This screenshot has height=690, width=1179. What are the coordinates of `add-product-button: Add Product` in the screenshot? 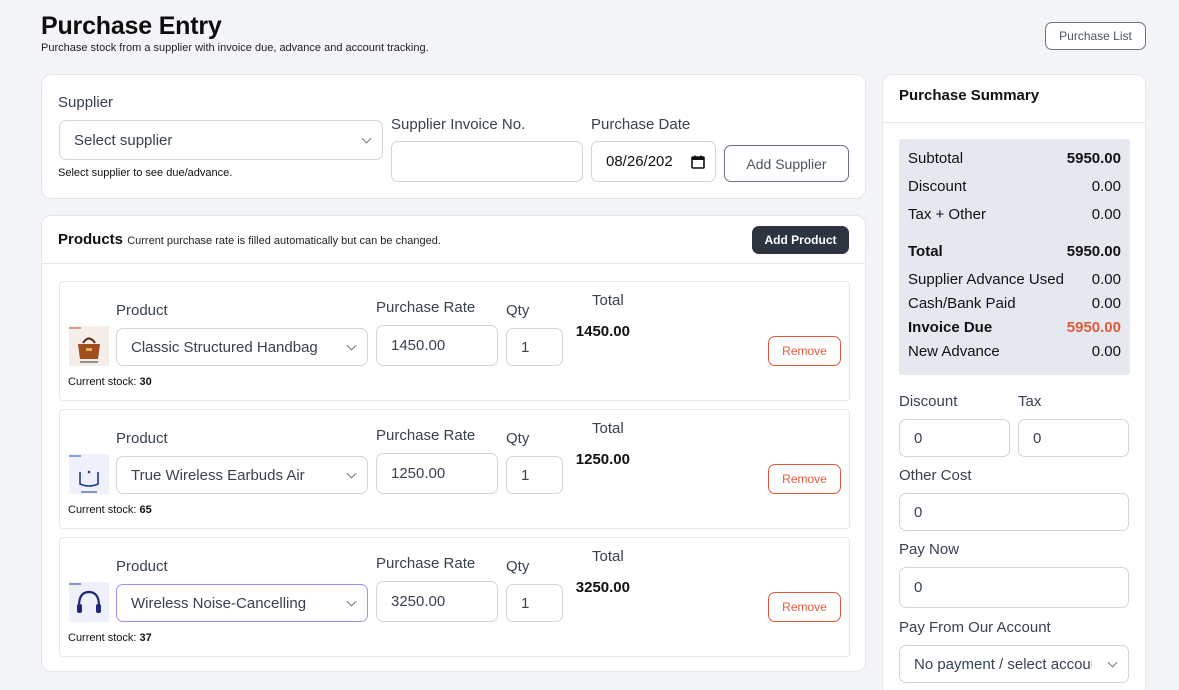 It's located at (800, 240).